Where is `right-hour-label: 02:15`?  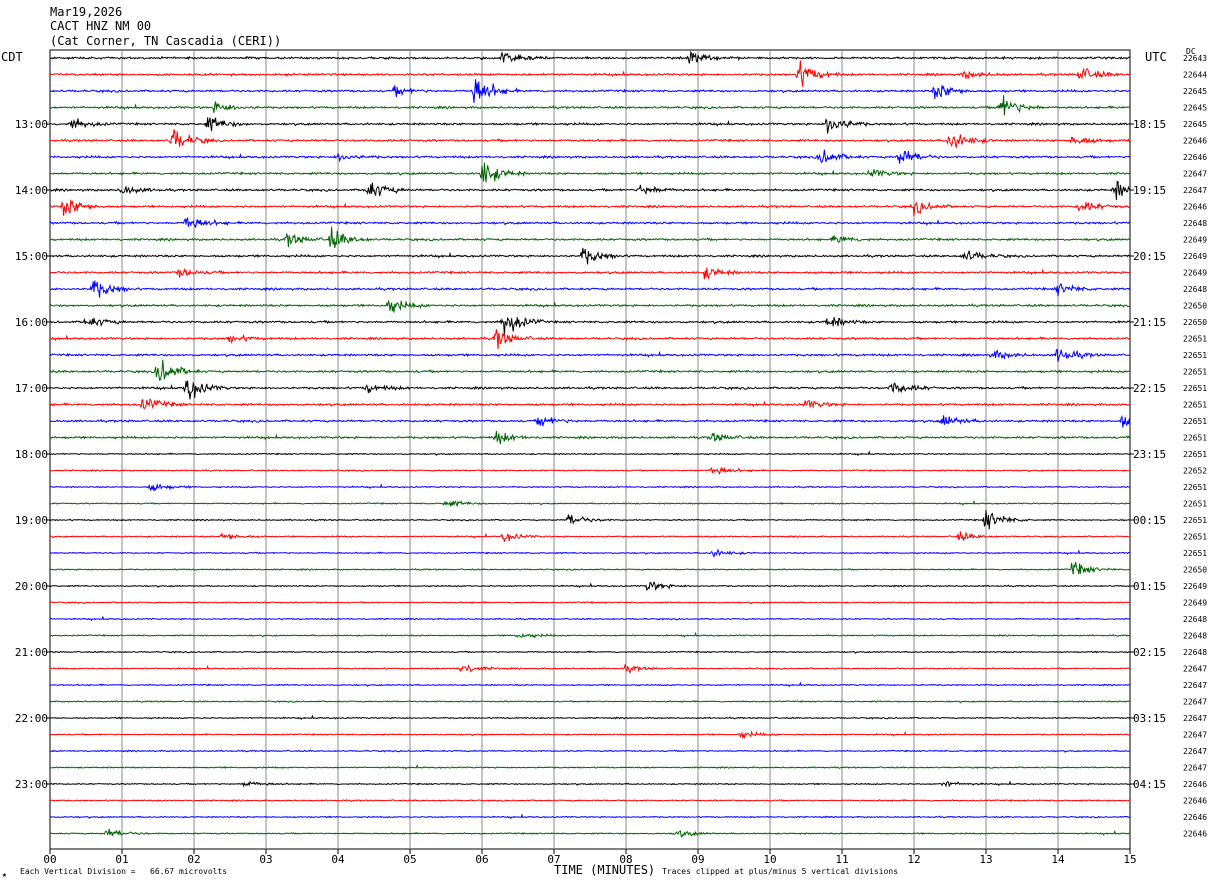
right-hour-label: 02:15 is located at coordinates (1149, 652).